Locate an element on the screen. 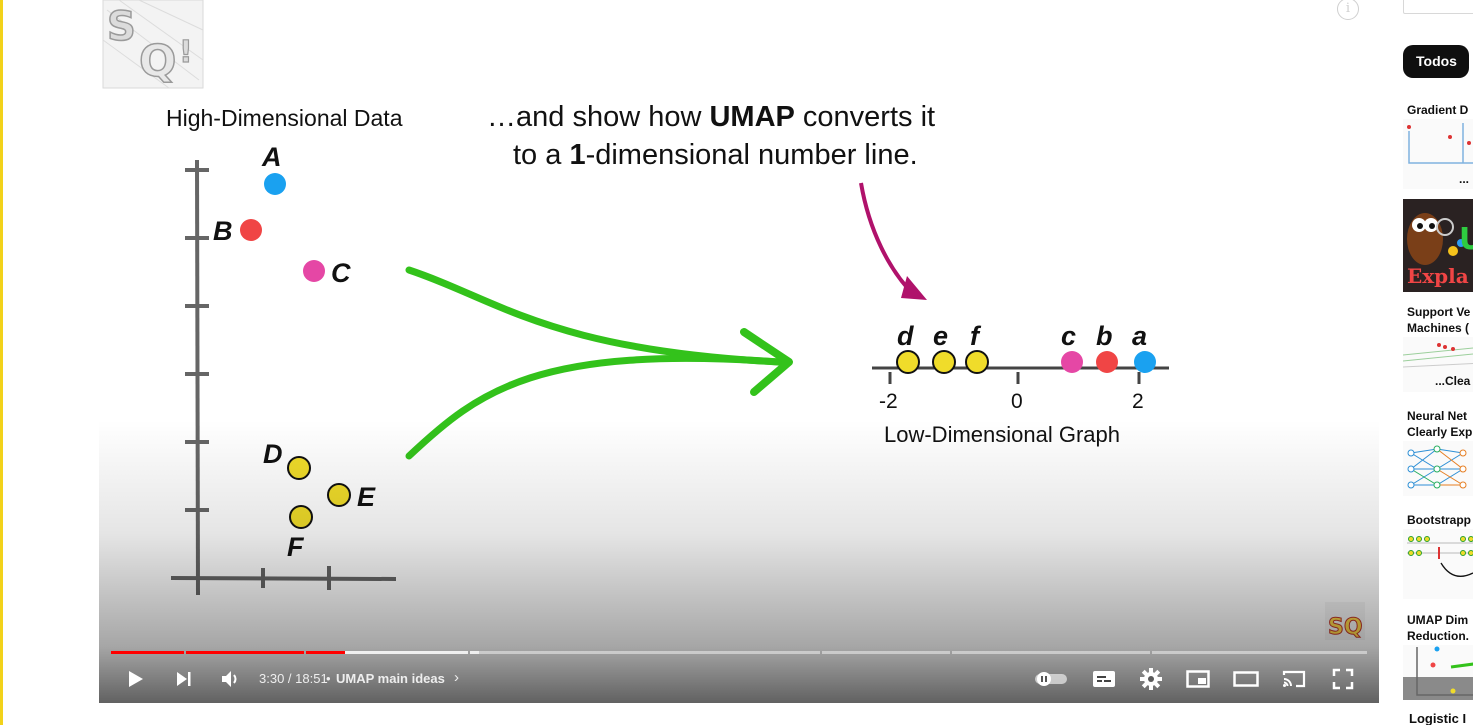 The width and height of the screenshot is (1473, 725). next-icon is located at coordinates (184, 679).